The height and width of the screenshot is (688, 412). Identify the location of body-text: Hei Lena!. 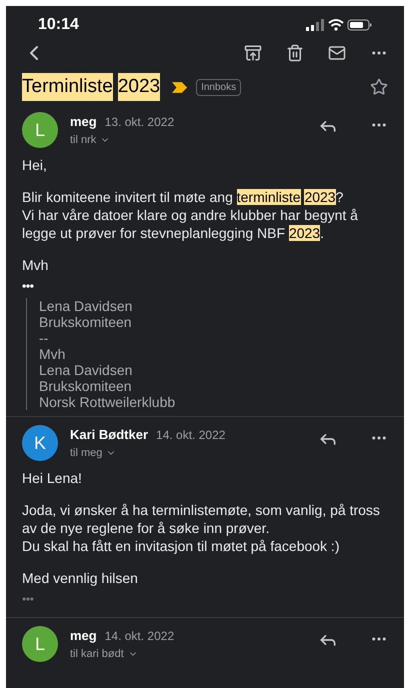
(52, 478).